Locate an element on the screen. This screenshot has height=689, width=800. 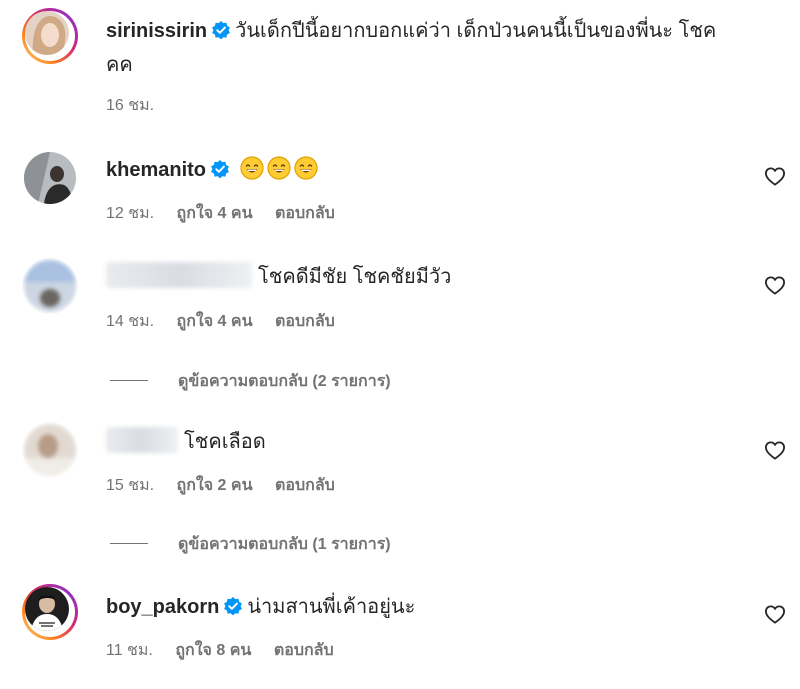
comment-text-cont: คค is located at coordinates (119, 65).